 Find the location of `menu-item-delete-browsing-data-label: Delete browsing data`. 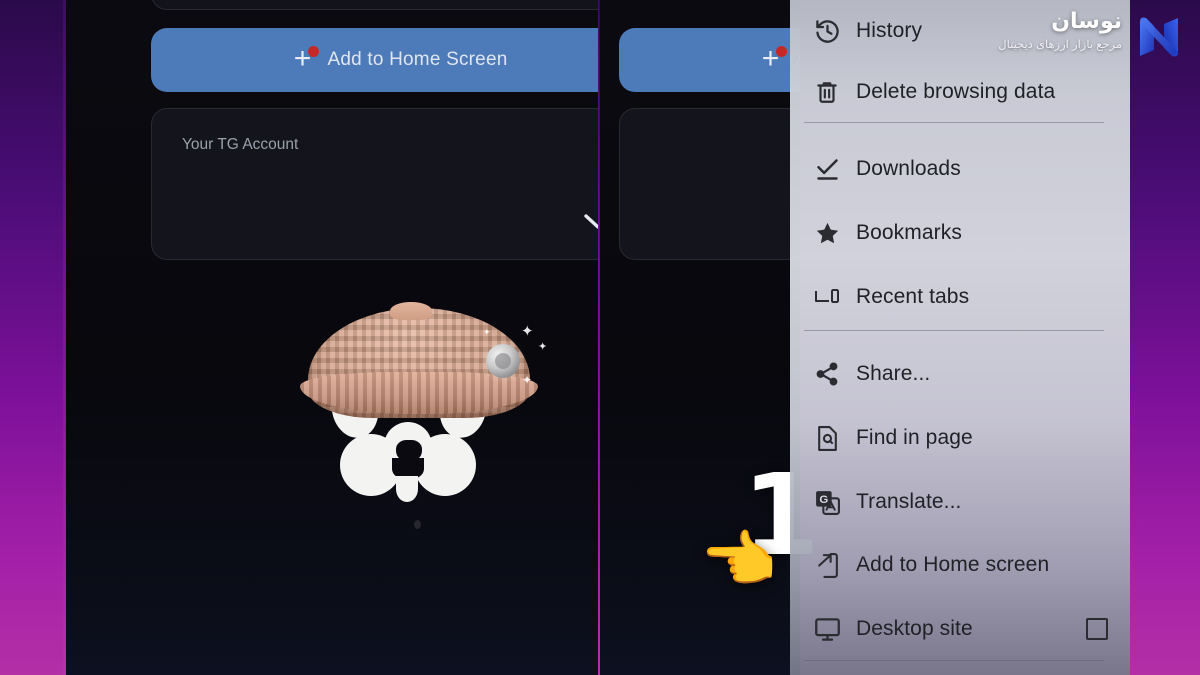

menu-item-delete-browsing-data-label: Delete browsing data is located at coordinates (956, 91).